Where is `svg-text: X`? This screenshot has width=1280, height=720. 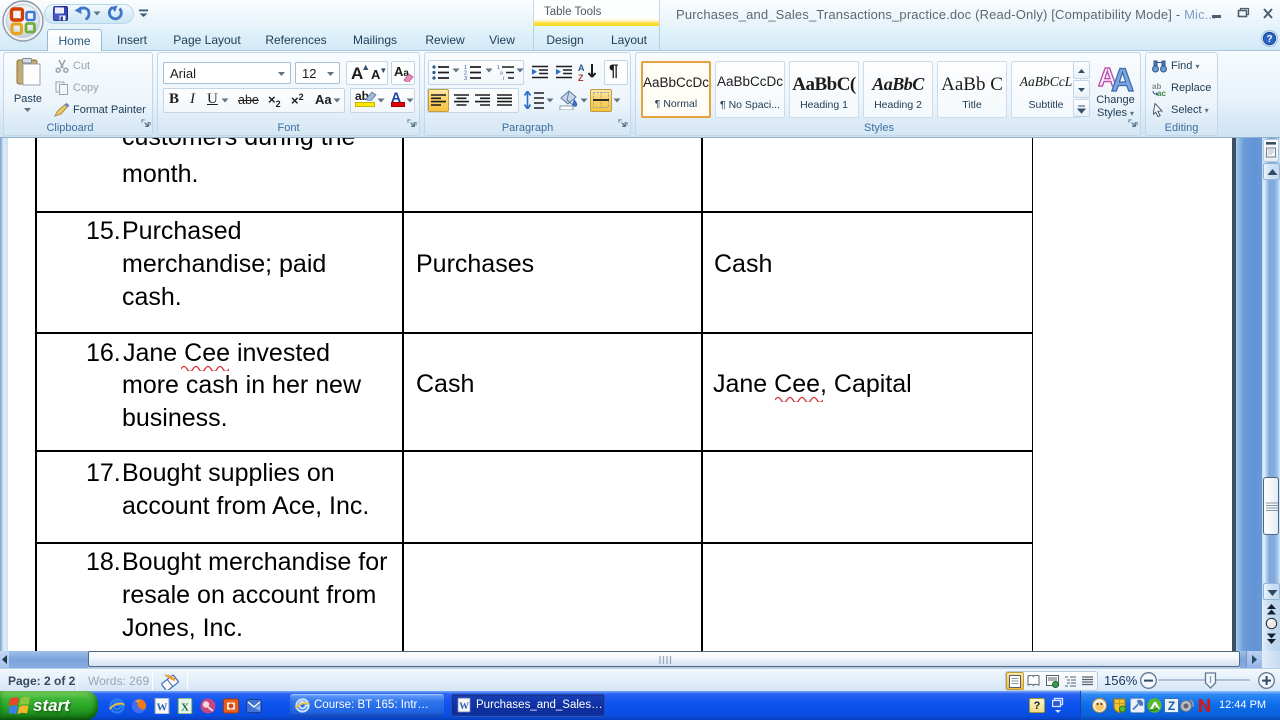 svg-text: X is located at coordinates (185, 708).